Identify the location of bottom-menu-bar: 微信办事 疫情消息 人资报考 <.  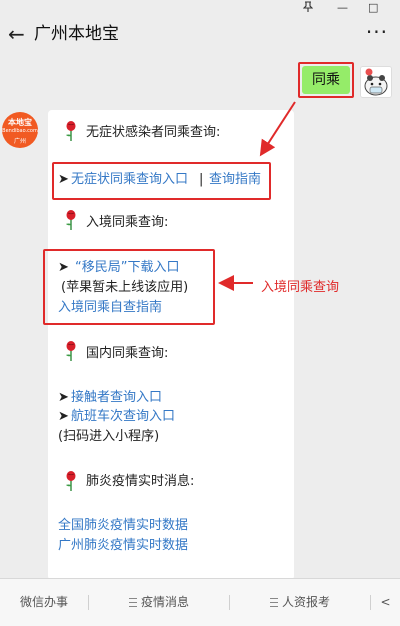
(200, 602).